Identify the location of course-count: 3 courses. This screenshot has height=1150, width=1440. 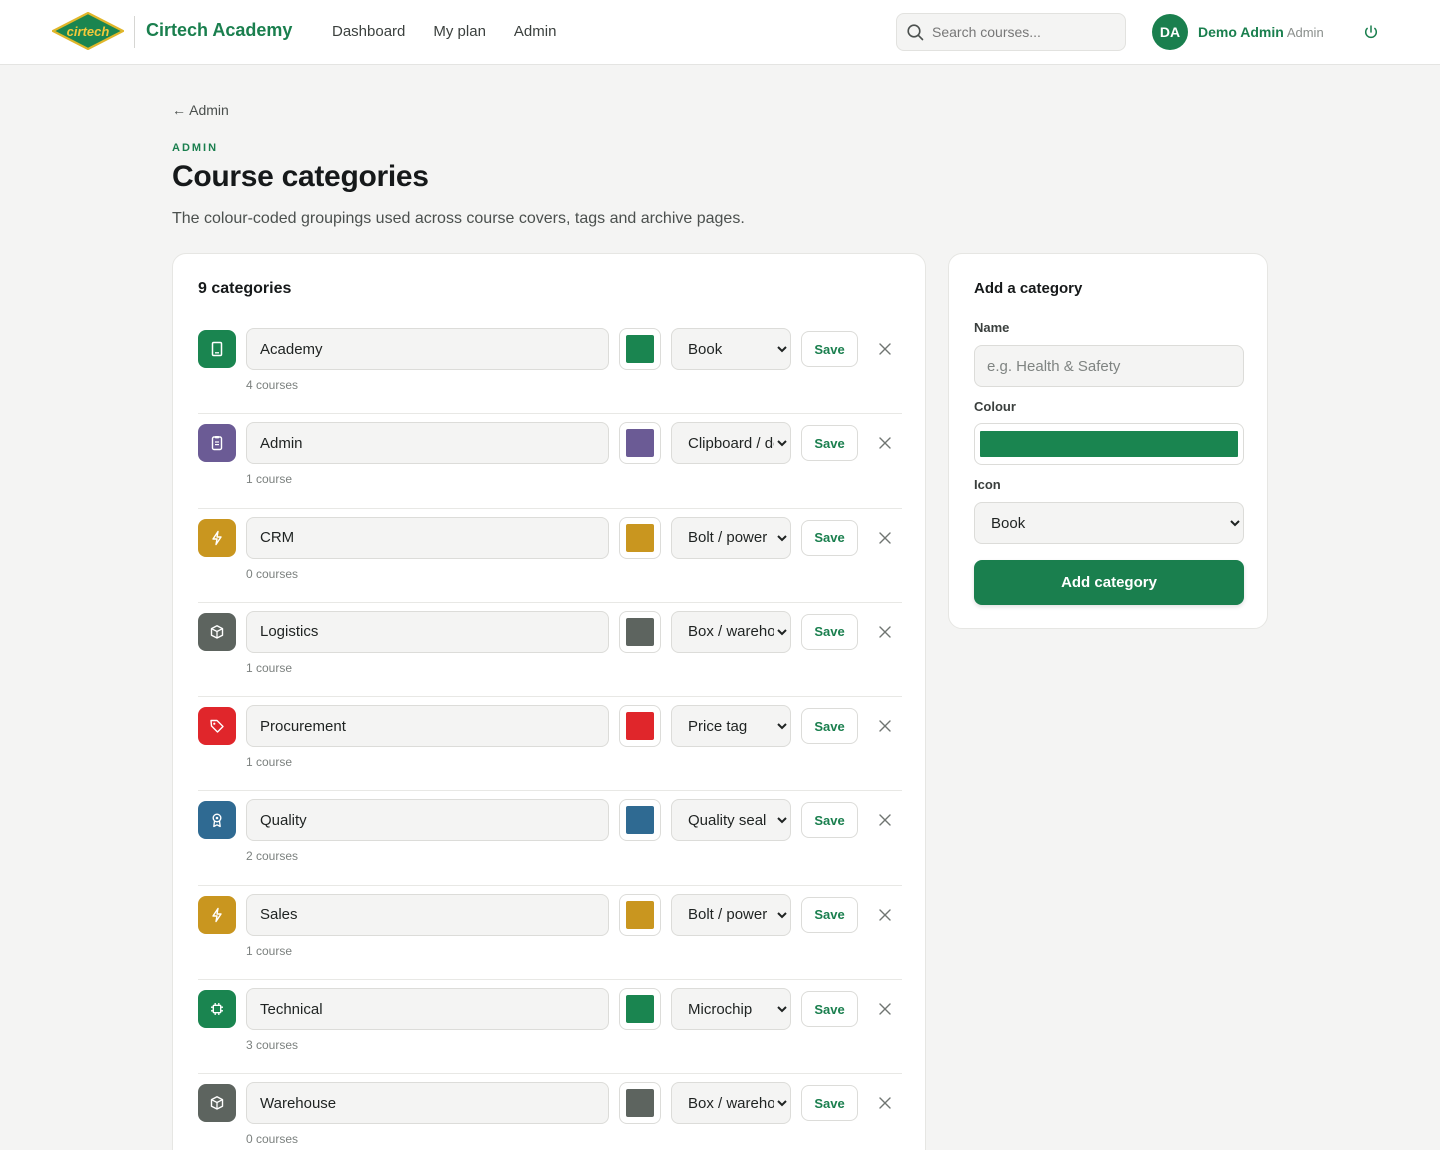
(272, 1045).